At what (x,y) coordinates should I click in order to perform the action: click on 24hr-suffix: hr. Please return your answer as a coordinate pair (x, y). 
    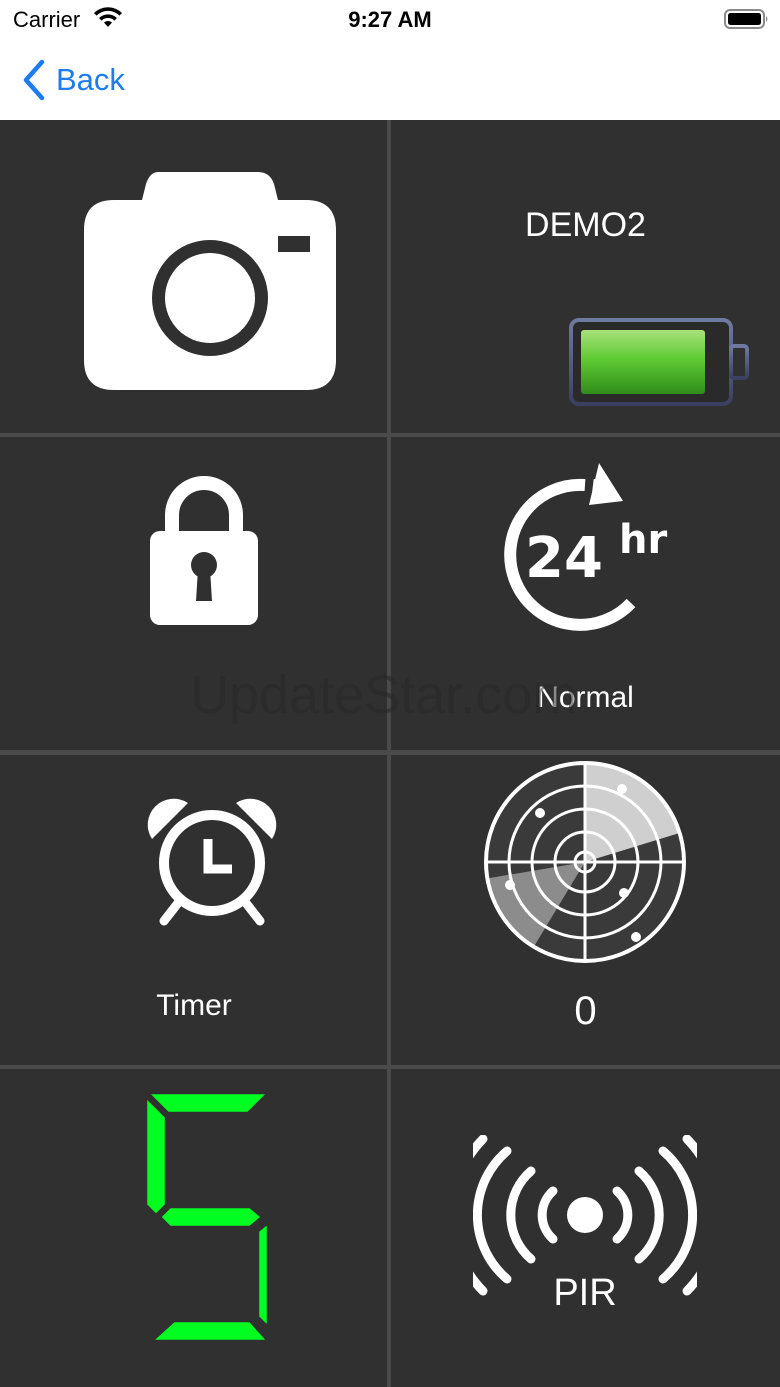
    Looking at the image, I should click on (643, 540).